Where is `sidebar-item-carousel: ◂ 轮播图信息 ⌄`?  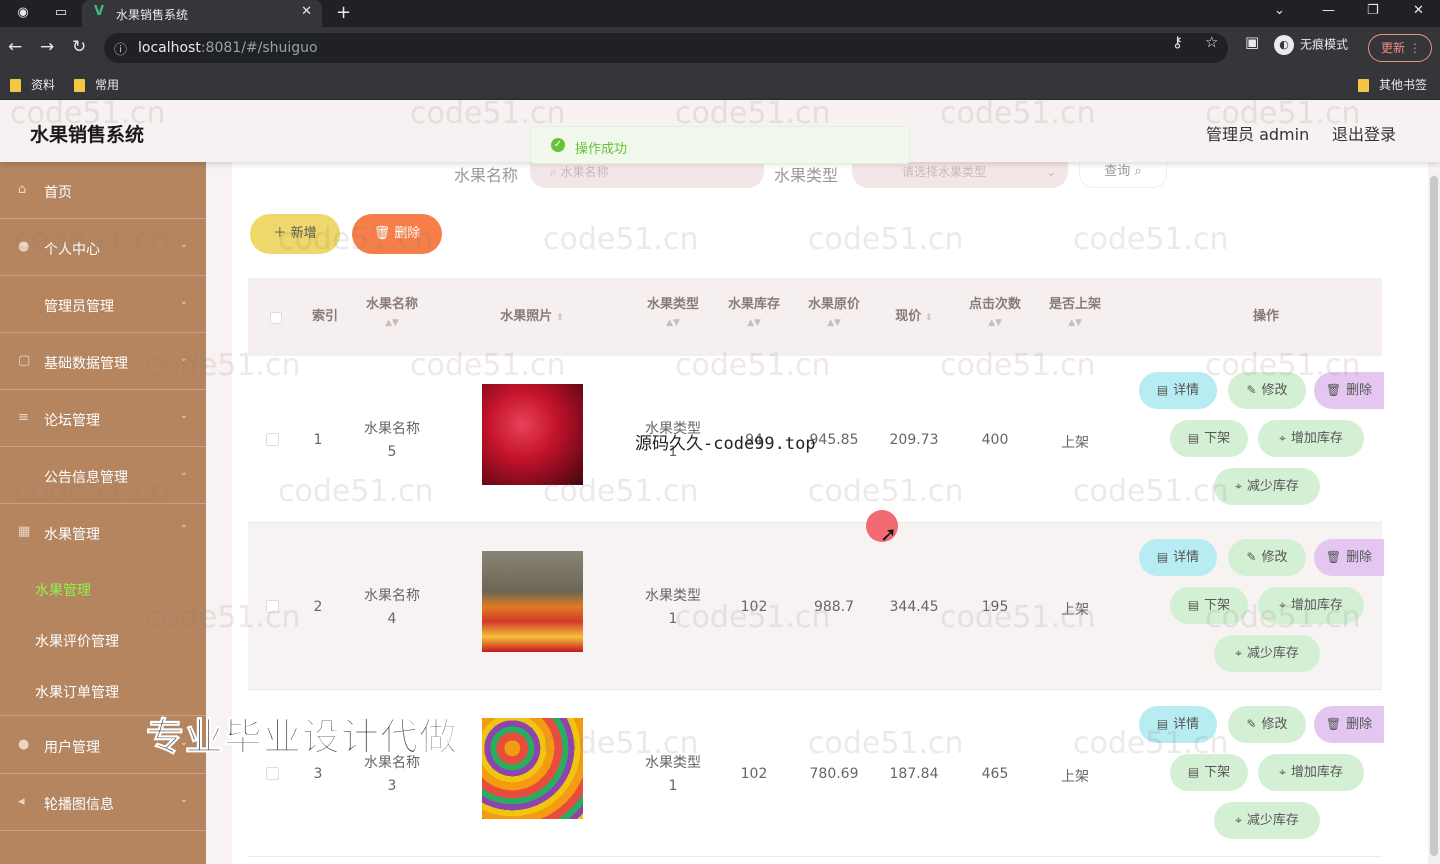 sidebar-item-carousel: ◂ 轮播图信息 ⌄ is located at coordinates (103, 802).